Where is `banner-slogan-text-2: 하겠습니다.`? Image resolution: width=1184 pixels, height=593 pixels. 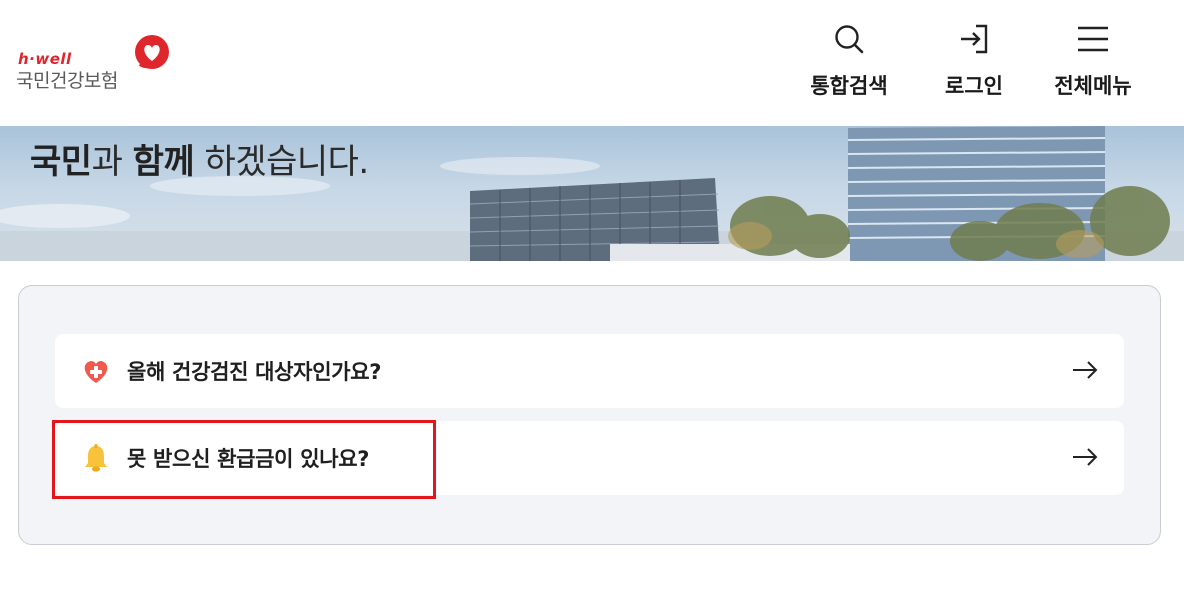 banner-slogan-text-2: 하겠습니다. is located at coordinates (282, 162).